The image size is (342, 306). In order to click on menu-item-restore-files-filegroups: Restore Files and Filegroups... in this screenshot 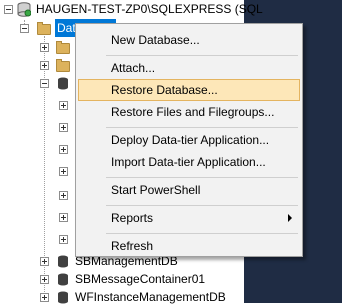, I will do `click(189, 112)`.